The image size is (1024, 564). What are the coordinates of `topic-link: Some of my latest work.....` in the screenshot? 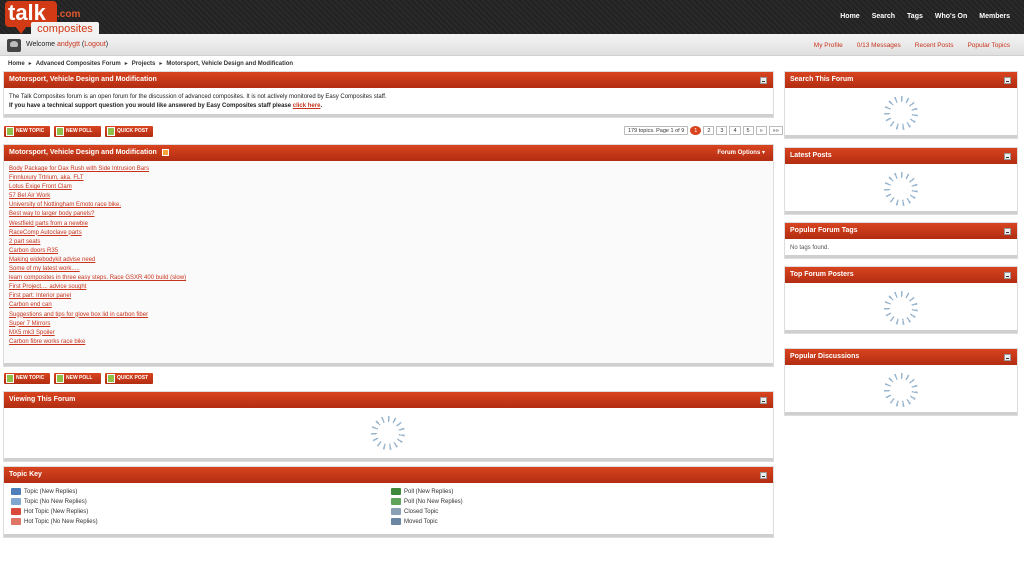 It's located at (388, 269).